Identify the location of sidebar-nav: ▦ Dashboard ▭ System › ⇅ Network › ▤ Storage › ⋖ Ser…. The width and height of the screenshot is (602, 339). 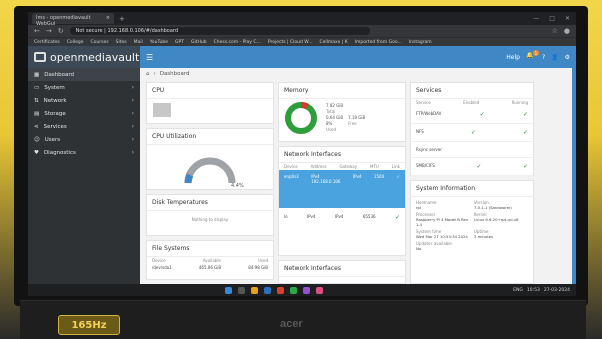
(84, 113).